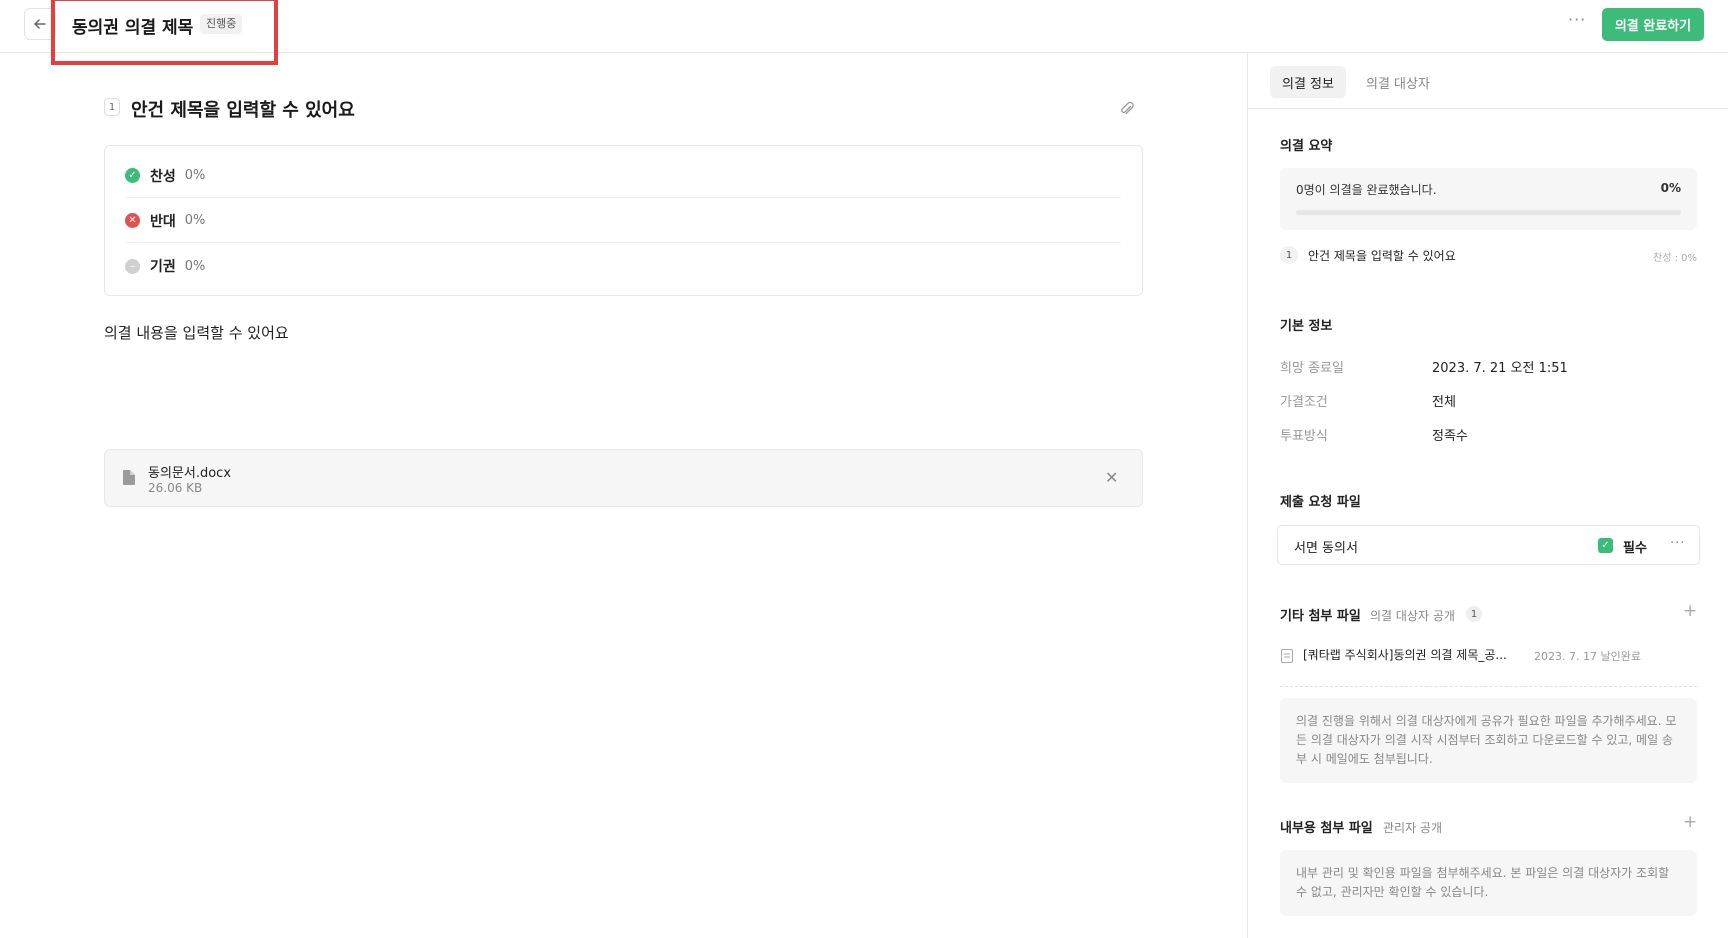 The height and width of the screenshot is (938, 1728). I want to click on close-icon: ✕, so click(1111, 477).